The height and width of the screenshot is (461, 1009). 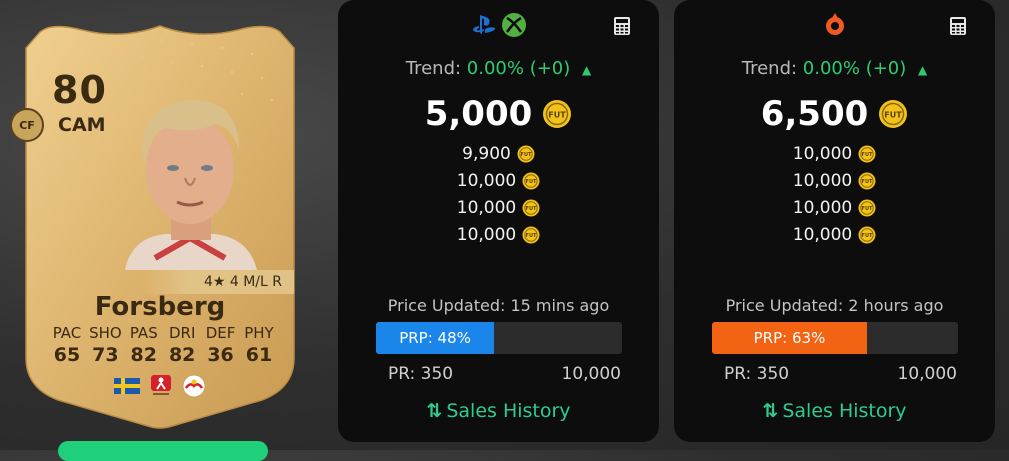 What do you see at coordinates (143, 333) in the screenshot?
I see `stat-label-pas: PAS` at bounding box center [143, 333].